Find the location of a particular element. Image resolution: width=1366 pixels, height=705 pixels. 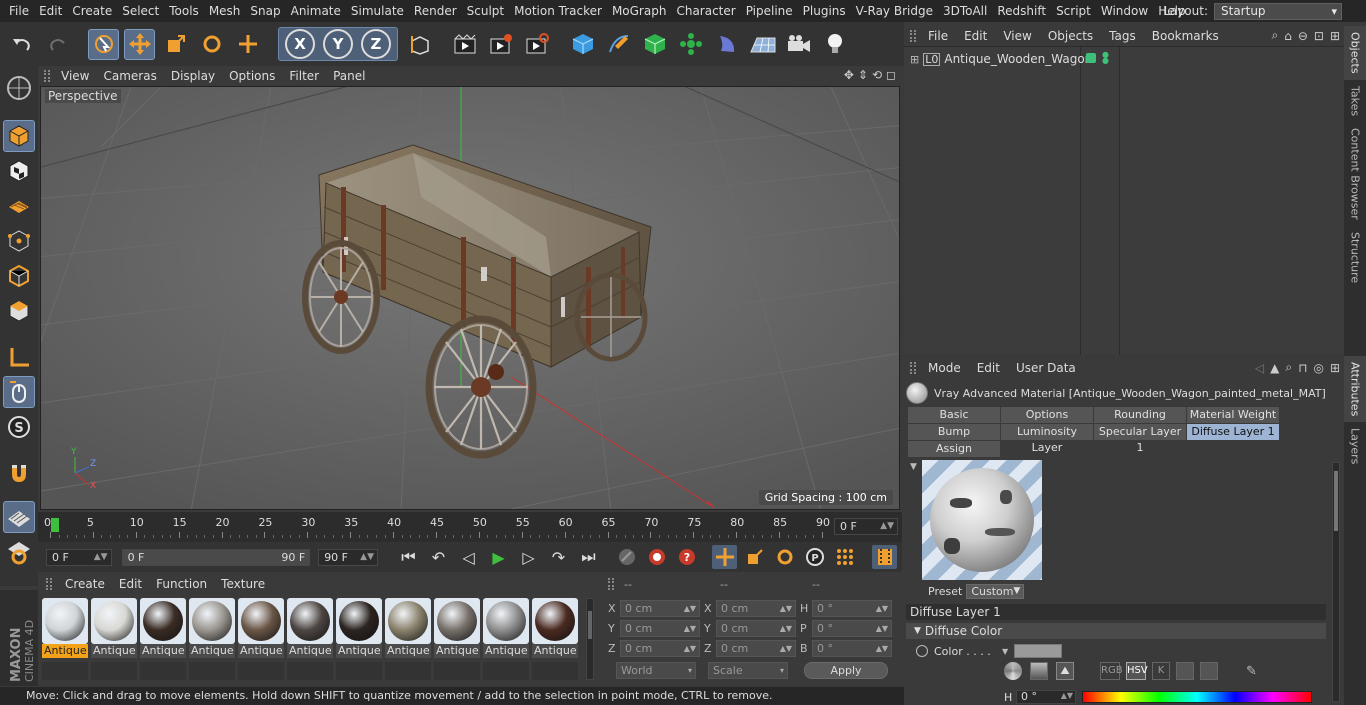

search-icon: ⌕ is located at coordinates (1288, 367).